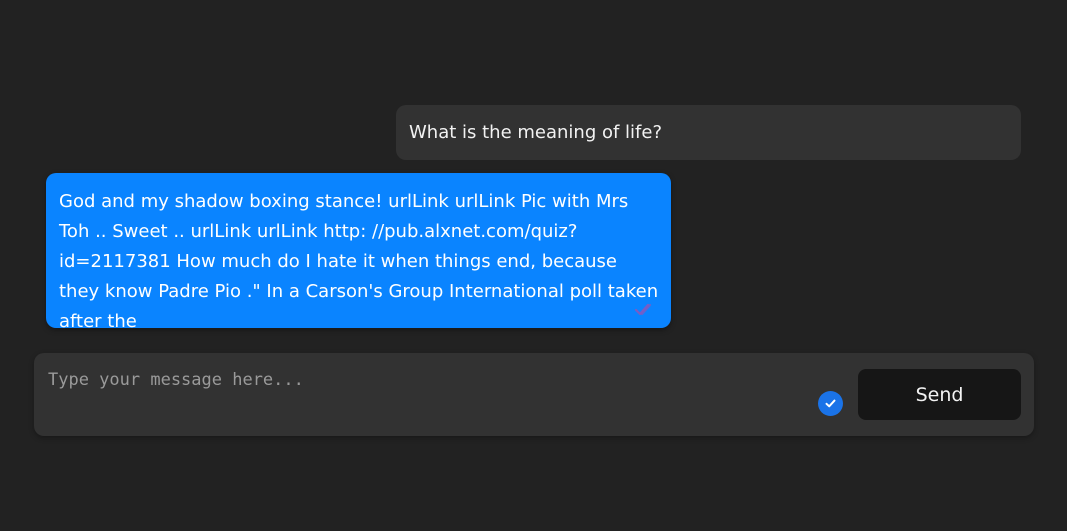  I want to click on message-composer: Send, so click(534, 394).